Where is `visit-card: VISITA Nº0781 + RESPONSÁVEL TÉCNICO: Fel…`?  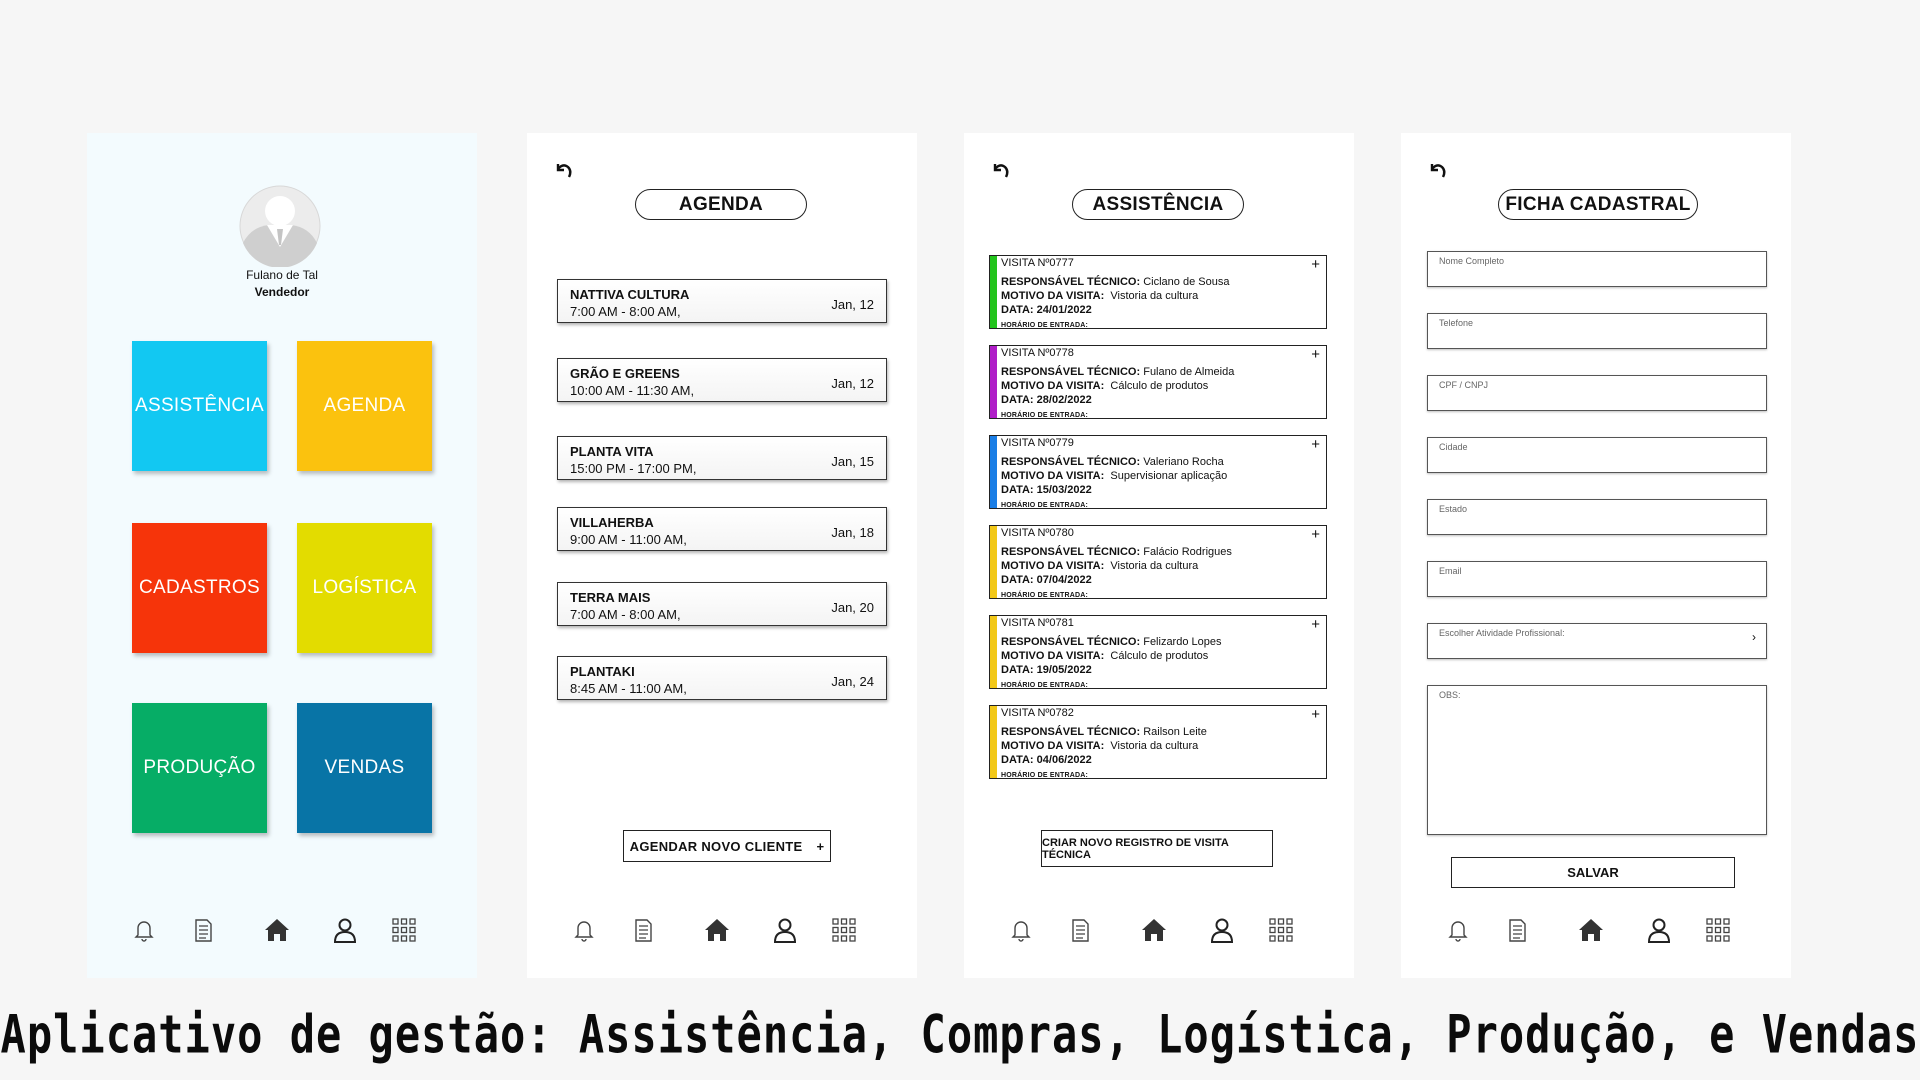
visit-card: VISITA Nº0781 + RESPONSÁVEL TÉCNICO: Fel… is located at coordinates (1158, 652).